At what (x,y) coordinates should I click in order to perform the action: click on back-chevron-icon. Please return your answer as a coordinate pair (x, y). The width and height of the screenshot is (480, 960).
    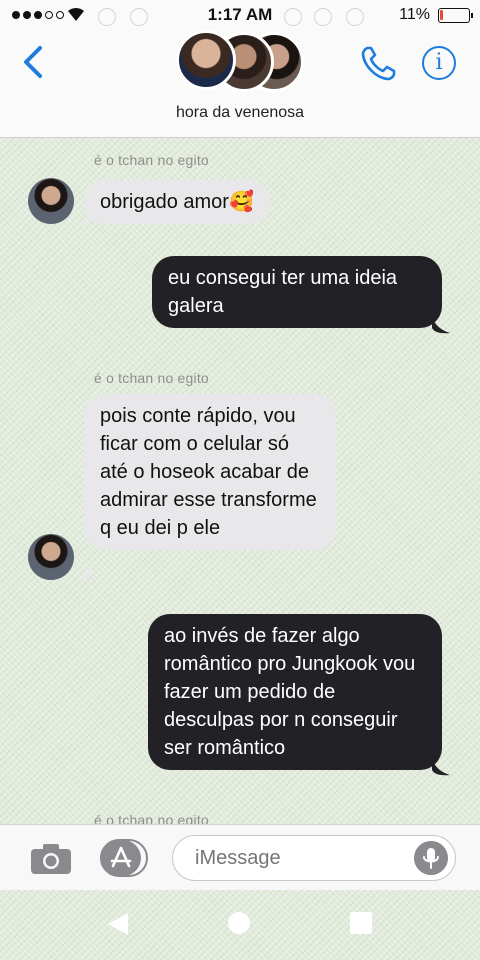
    Looking at the image, I should click on (33, 62).